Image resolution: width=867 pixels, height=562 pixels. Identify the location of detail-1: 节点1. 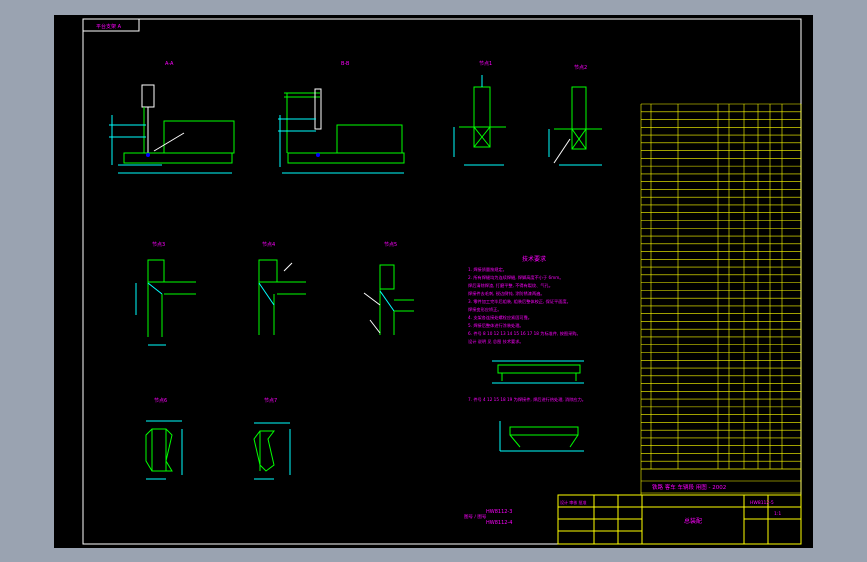
(479, 113).